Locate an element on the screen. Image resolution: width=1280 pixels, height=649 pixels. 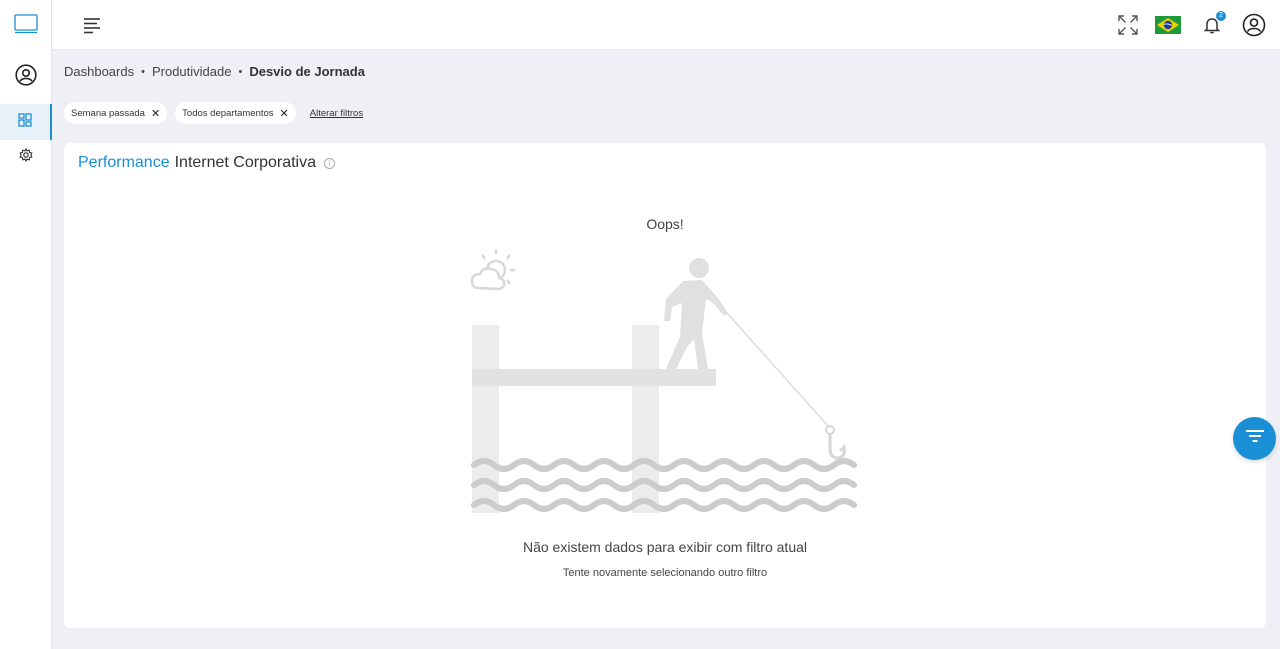
filter-fab-button is located at coordinates (1254, 438).